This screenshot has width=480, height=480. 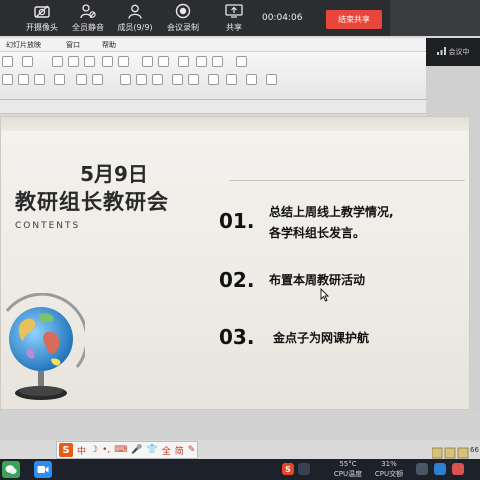 I want to click on font-size-icon, so click(x=183, y=61).